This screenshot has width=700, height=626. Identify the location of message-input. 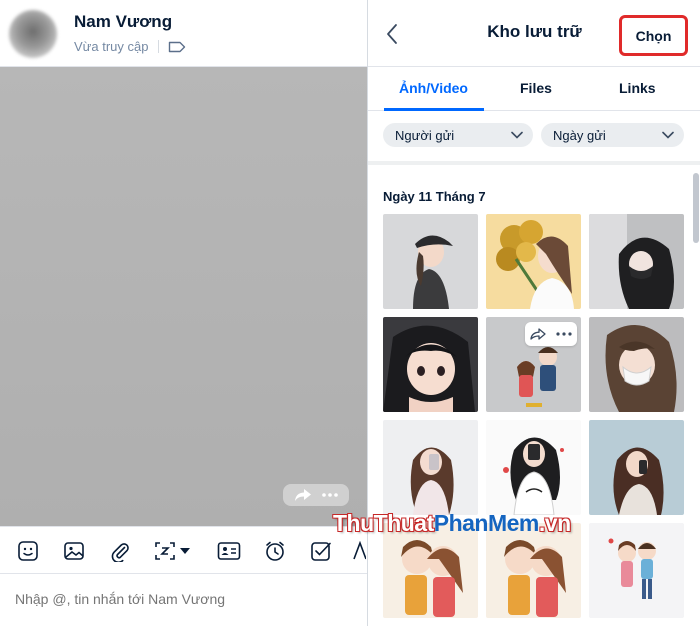
(185, 599).